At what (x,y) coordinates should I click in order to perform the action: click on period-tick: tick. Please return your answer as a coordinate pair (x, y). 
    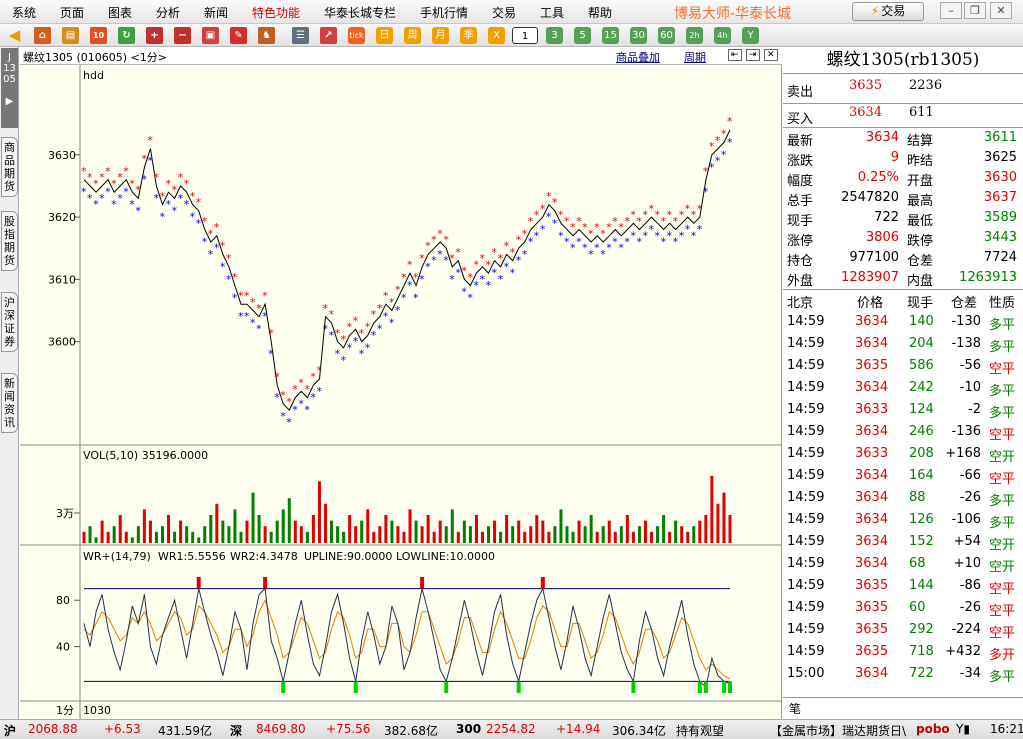
    Looking at the image, I should click on (356, 35).